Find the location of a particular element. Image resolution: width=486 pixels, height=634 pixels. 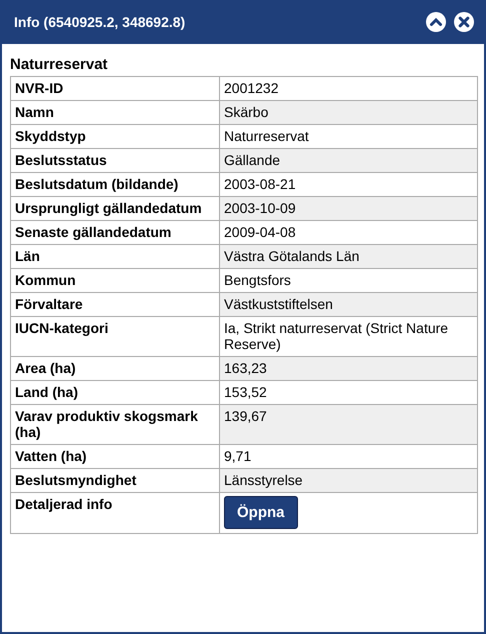

collapse-icon is located at coordinates (436, 22).